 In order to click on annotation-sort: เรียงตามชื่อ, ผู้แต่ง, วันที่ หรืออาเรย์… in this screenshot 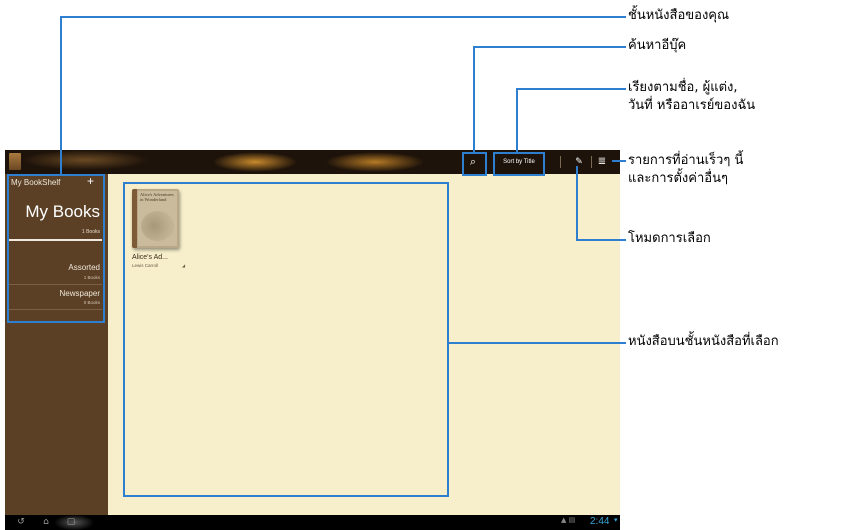, I will do `click(692, 96)`.